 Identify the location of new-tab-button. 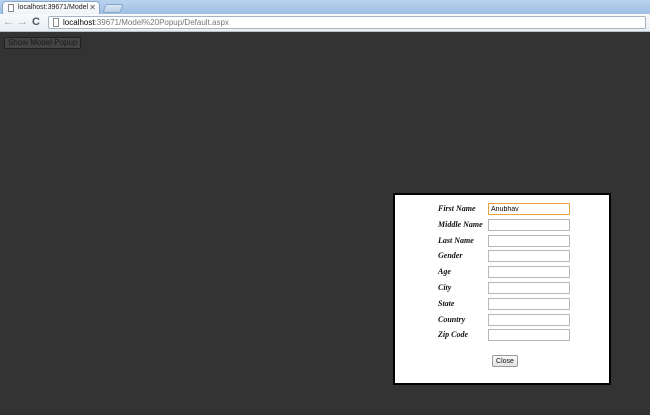
(113, 8).